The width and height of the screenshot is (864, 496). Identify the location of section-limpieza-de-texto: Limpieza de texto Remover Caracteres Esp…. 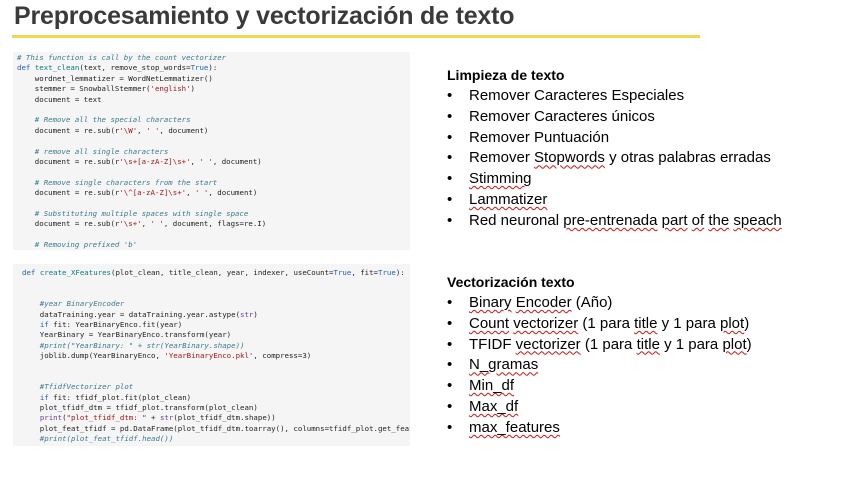
(614, 149).